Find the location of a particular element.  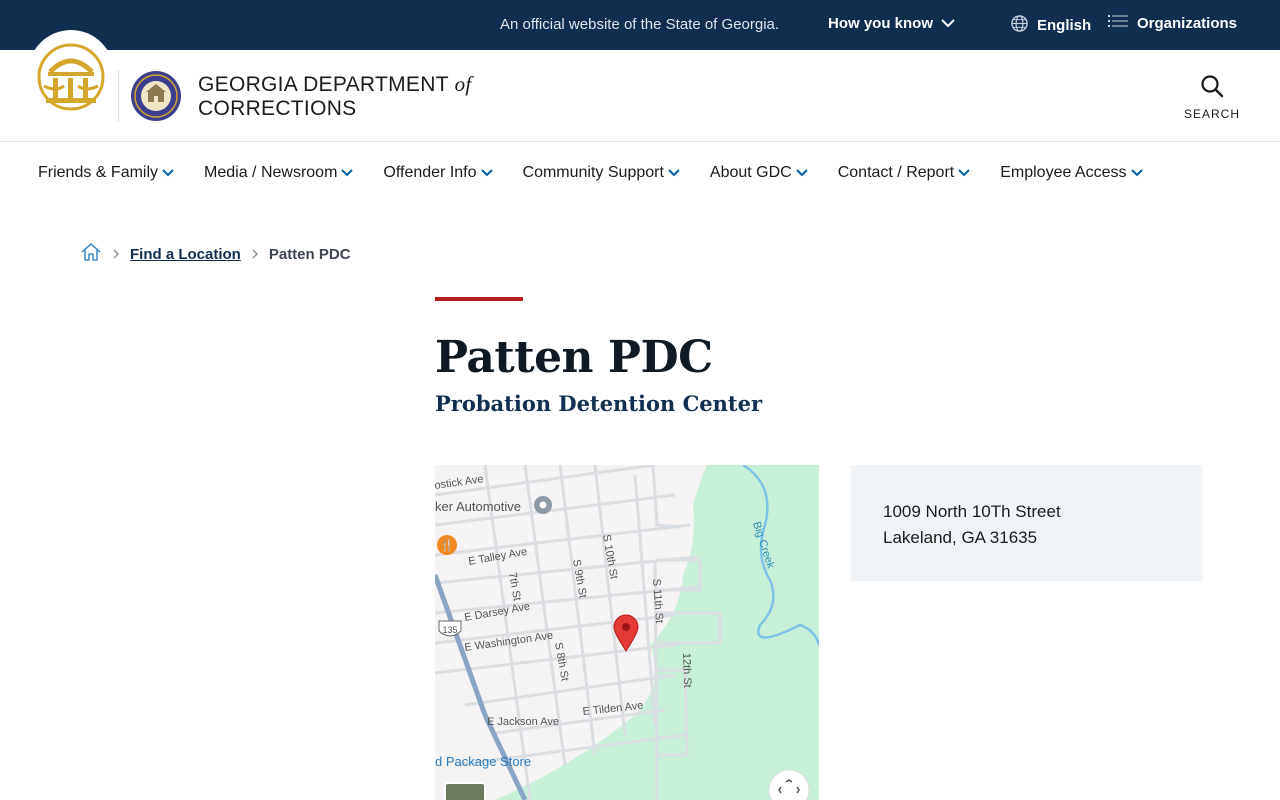

search-label: SEARCH is located at coordinates (1211, 114).